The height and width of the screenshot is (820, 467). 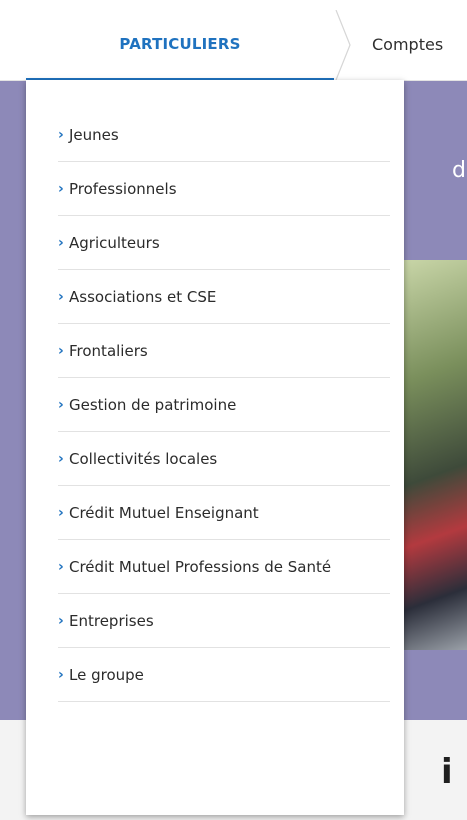 I want to click on tab-separator-chevron, so click(x=343, y=45).